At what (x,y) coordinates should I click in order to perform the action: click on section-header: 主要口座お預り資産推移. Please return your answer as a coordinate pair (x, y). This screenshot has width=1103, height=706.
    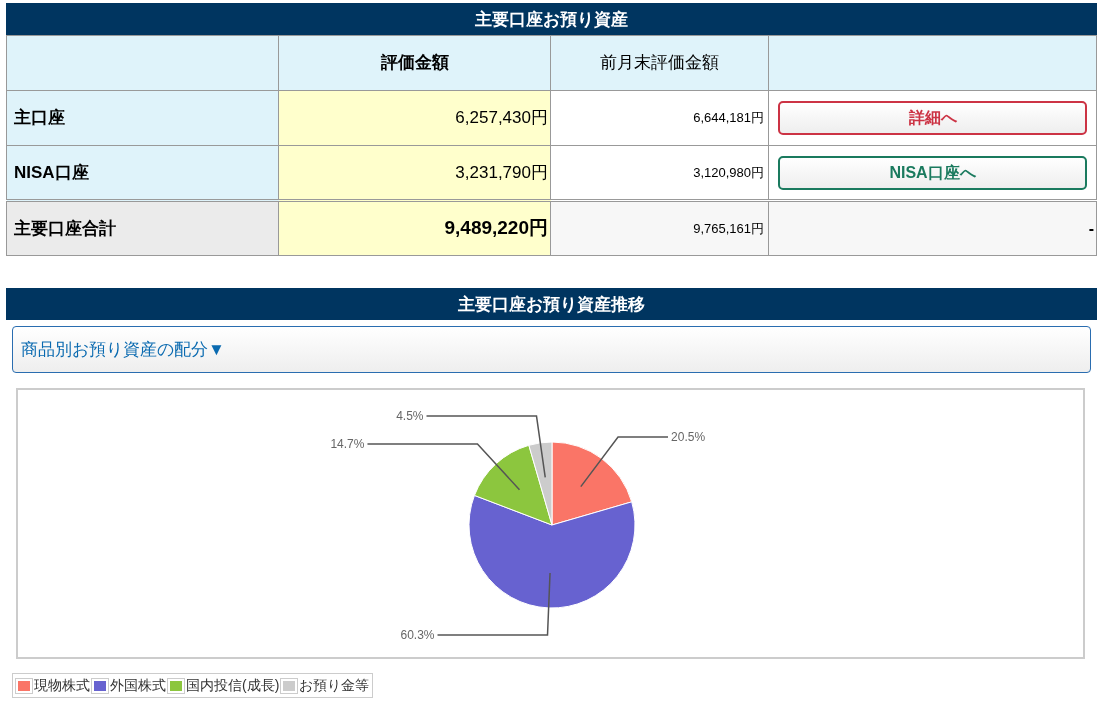
    Looking at the image, I should click on (551, 304).